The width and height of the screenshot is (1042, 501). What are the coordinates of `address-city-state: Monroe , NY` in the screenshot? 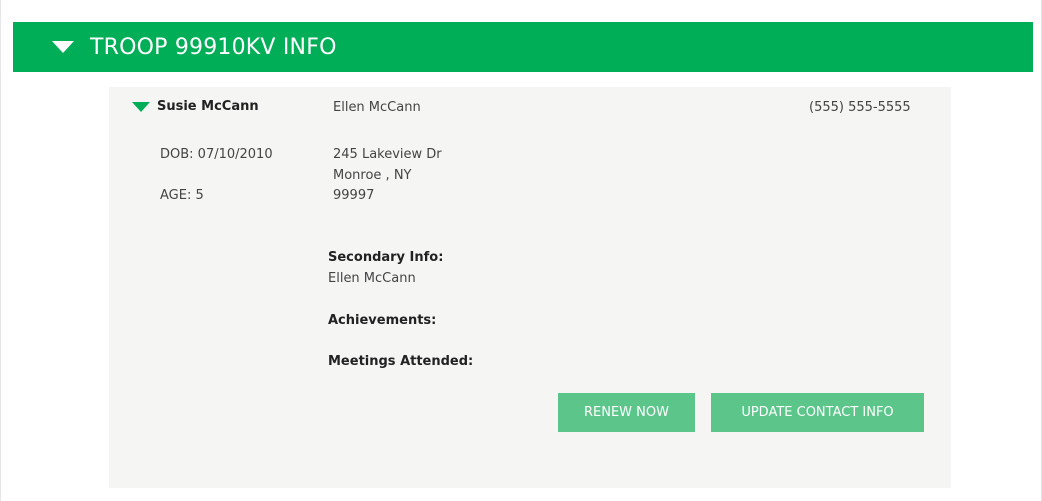 It's located at (372, 175).